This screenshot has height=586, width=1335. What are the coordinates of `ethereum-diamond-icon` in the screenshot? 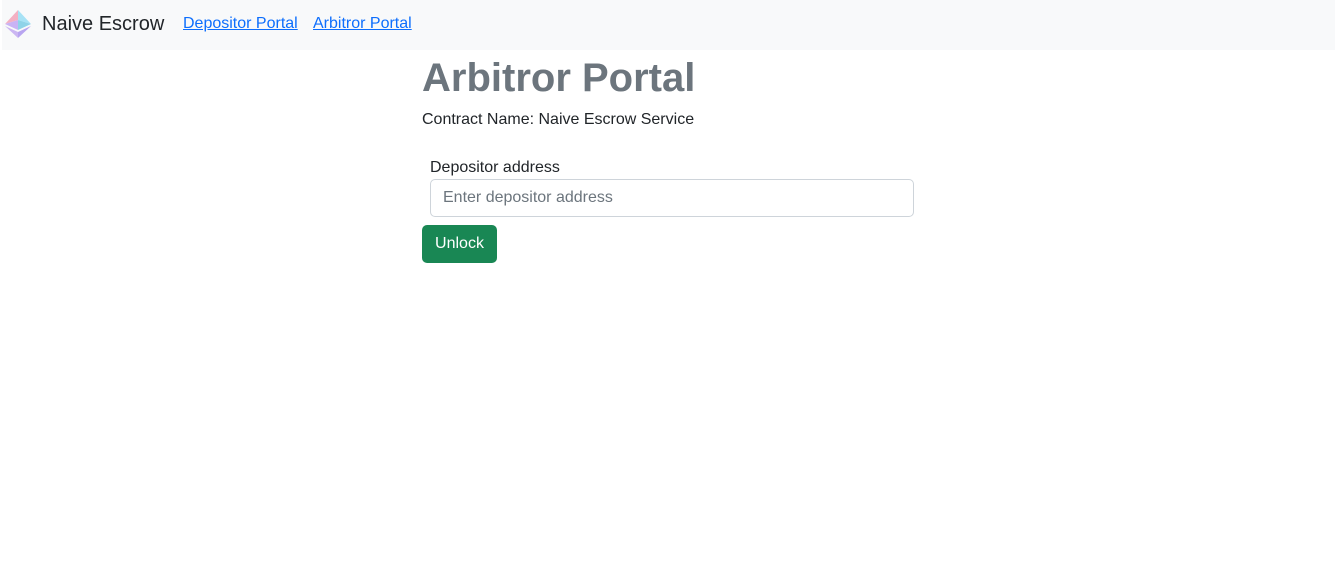 It's located at (18, 24).